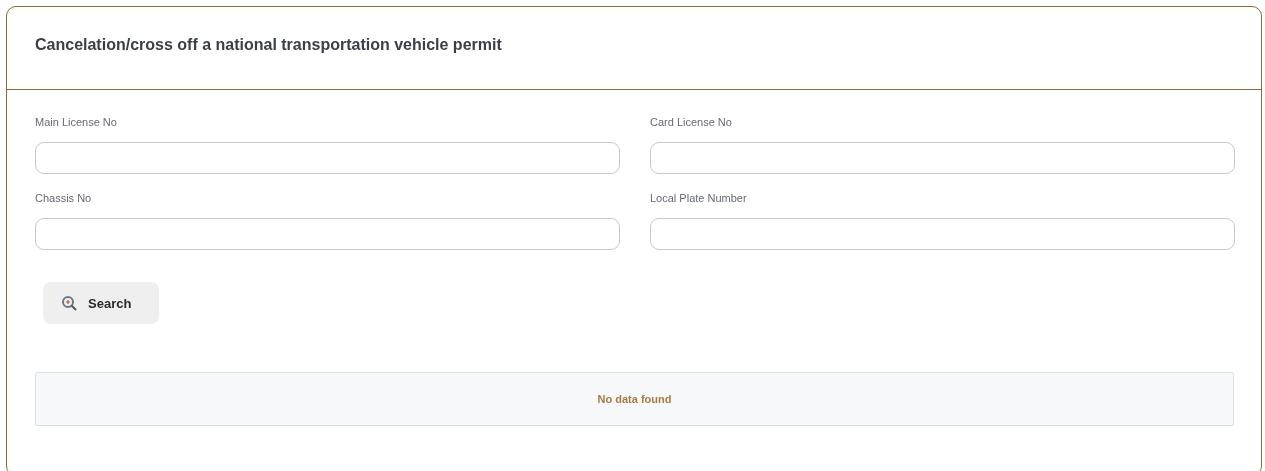 The height and width of the screenshot is (471, 1265). Describe the element at coordinates (268, 45) in the screenshot. I see `card-title: Cancelation/cross off a national transportation vehicle permit` at that location.